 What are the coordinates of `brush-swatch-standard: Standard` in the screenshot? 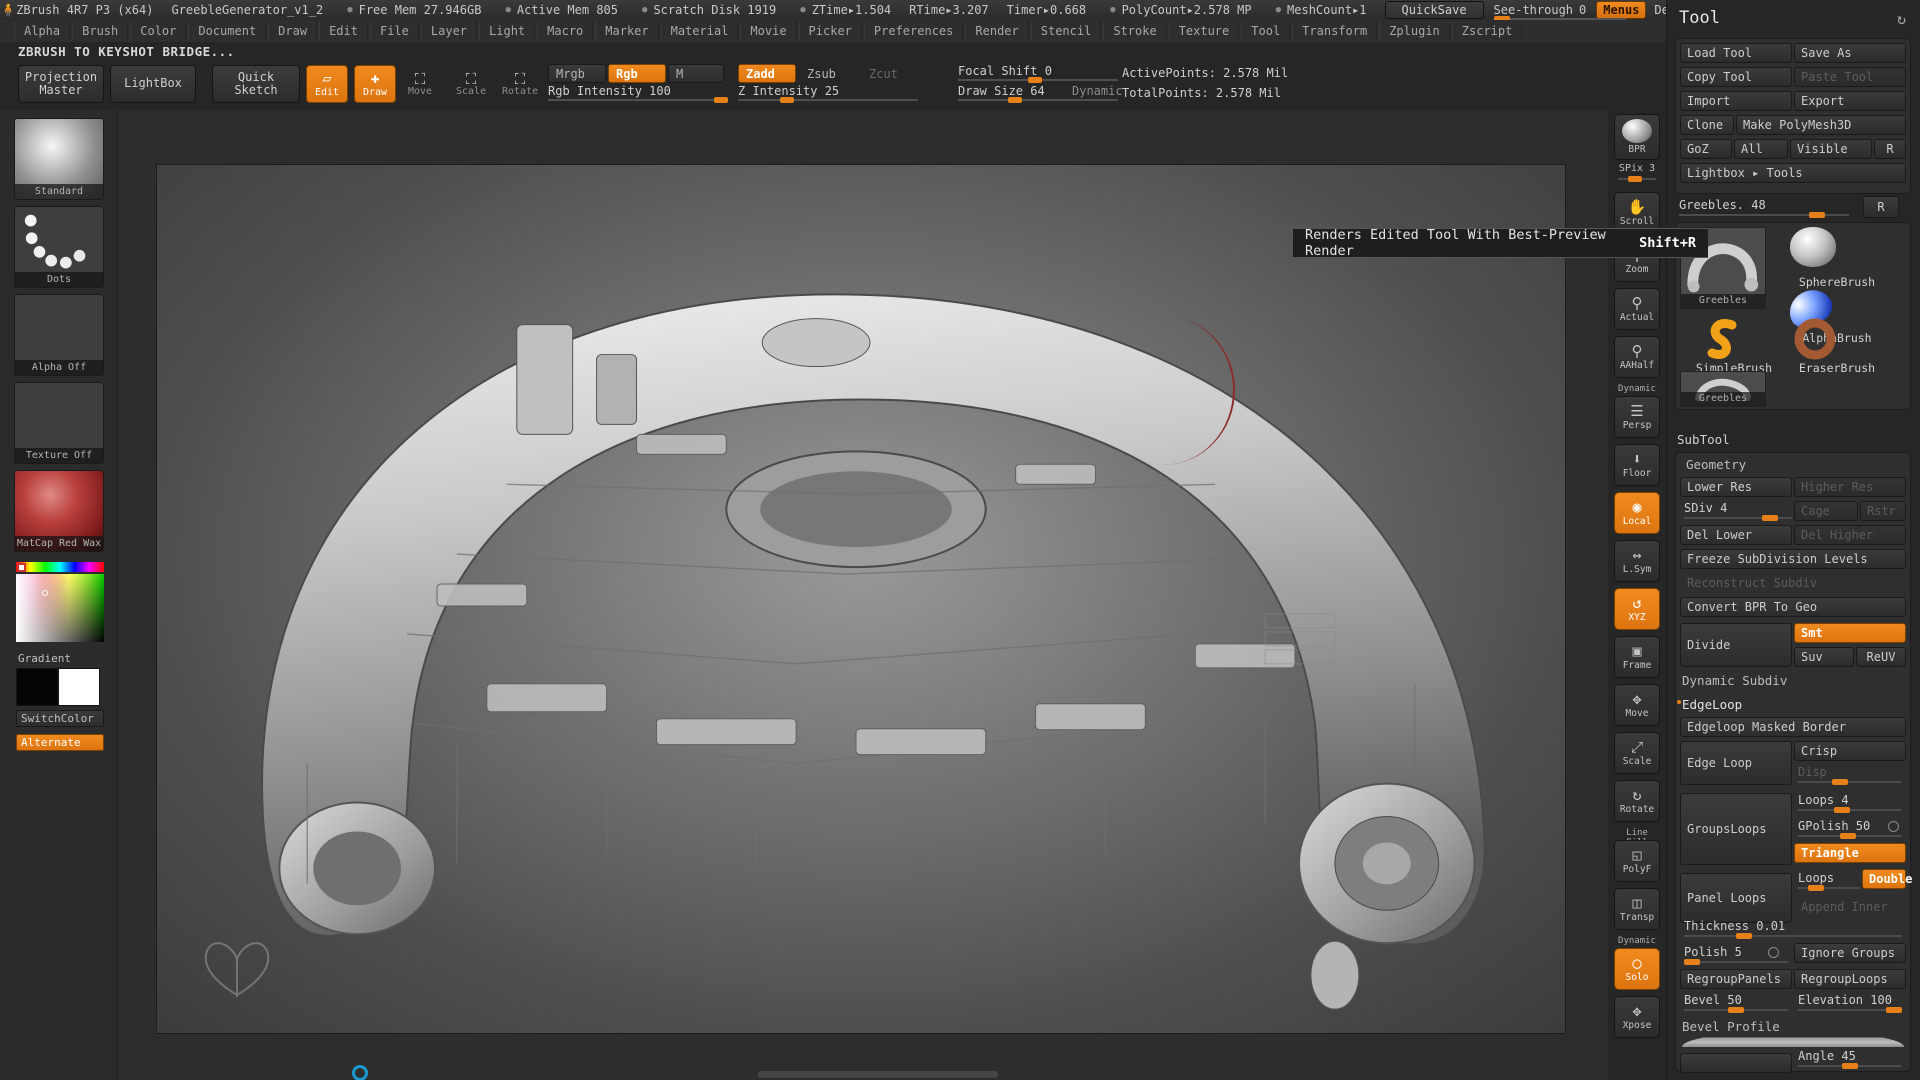 It's located at (59, 159).